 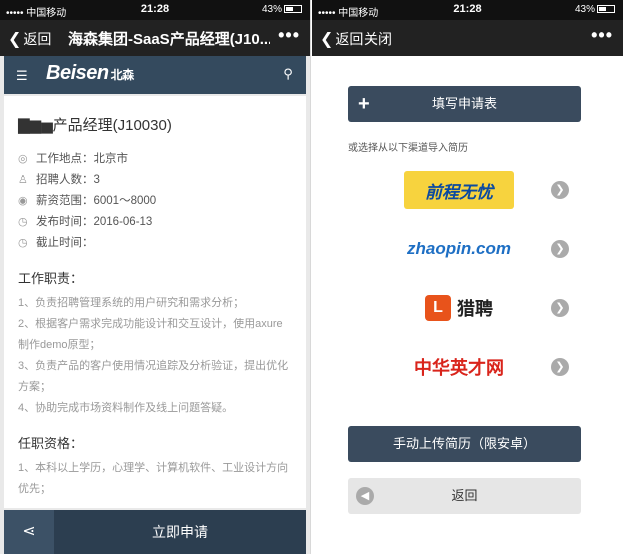 I want to click on info-row-salary: ◉ 薪资范围：6001～8000, so click(x=155, y=201).